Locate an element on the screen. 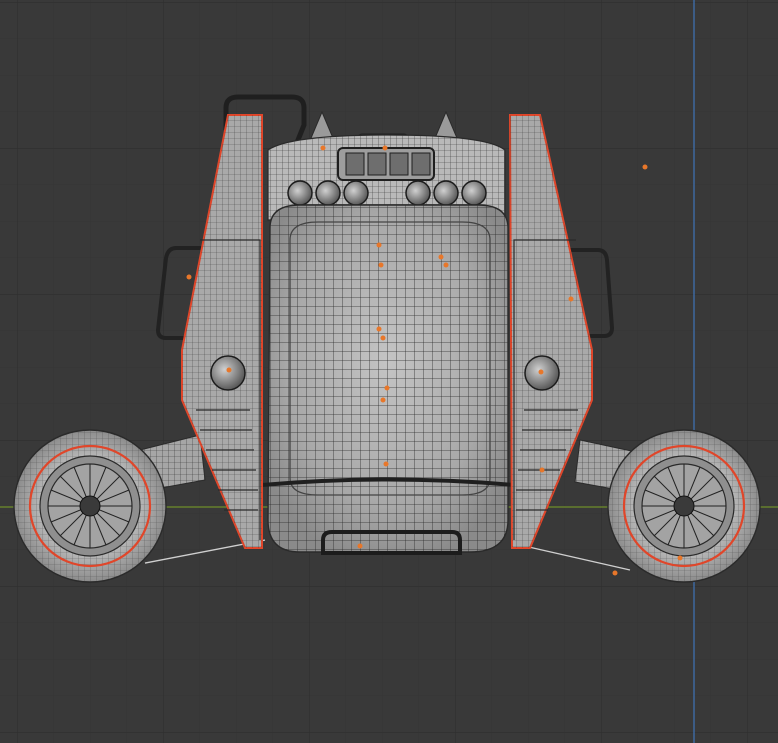 The width and height of the screenshot is (778, 743). left-wing-lamp is located at coordinates (228, 373).